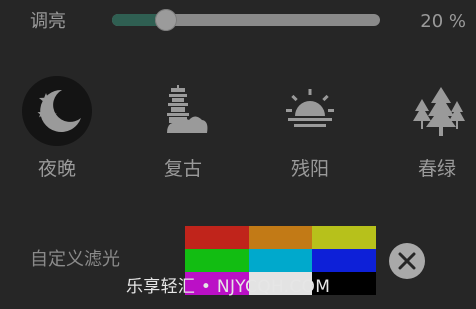 This screenshot has height=309, width=476. I want to click on mode-spring-green-icon-circle, so click(437, 111).